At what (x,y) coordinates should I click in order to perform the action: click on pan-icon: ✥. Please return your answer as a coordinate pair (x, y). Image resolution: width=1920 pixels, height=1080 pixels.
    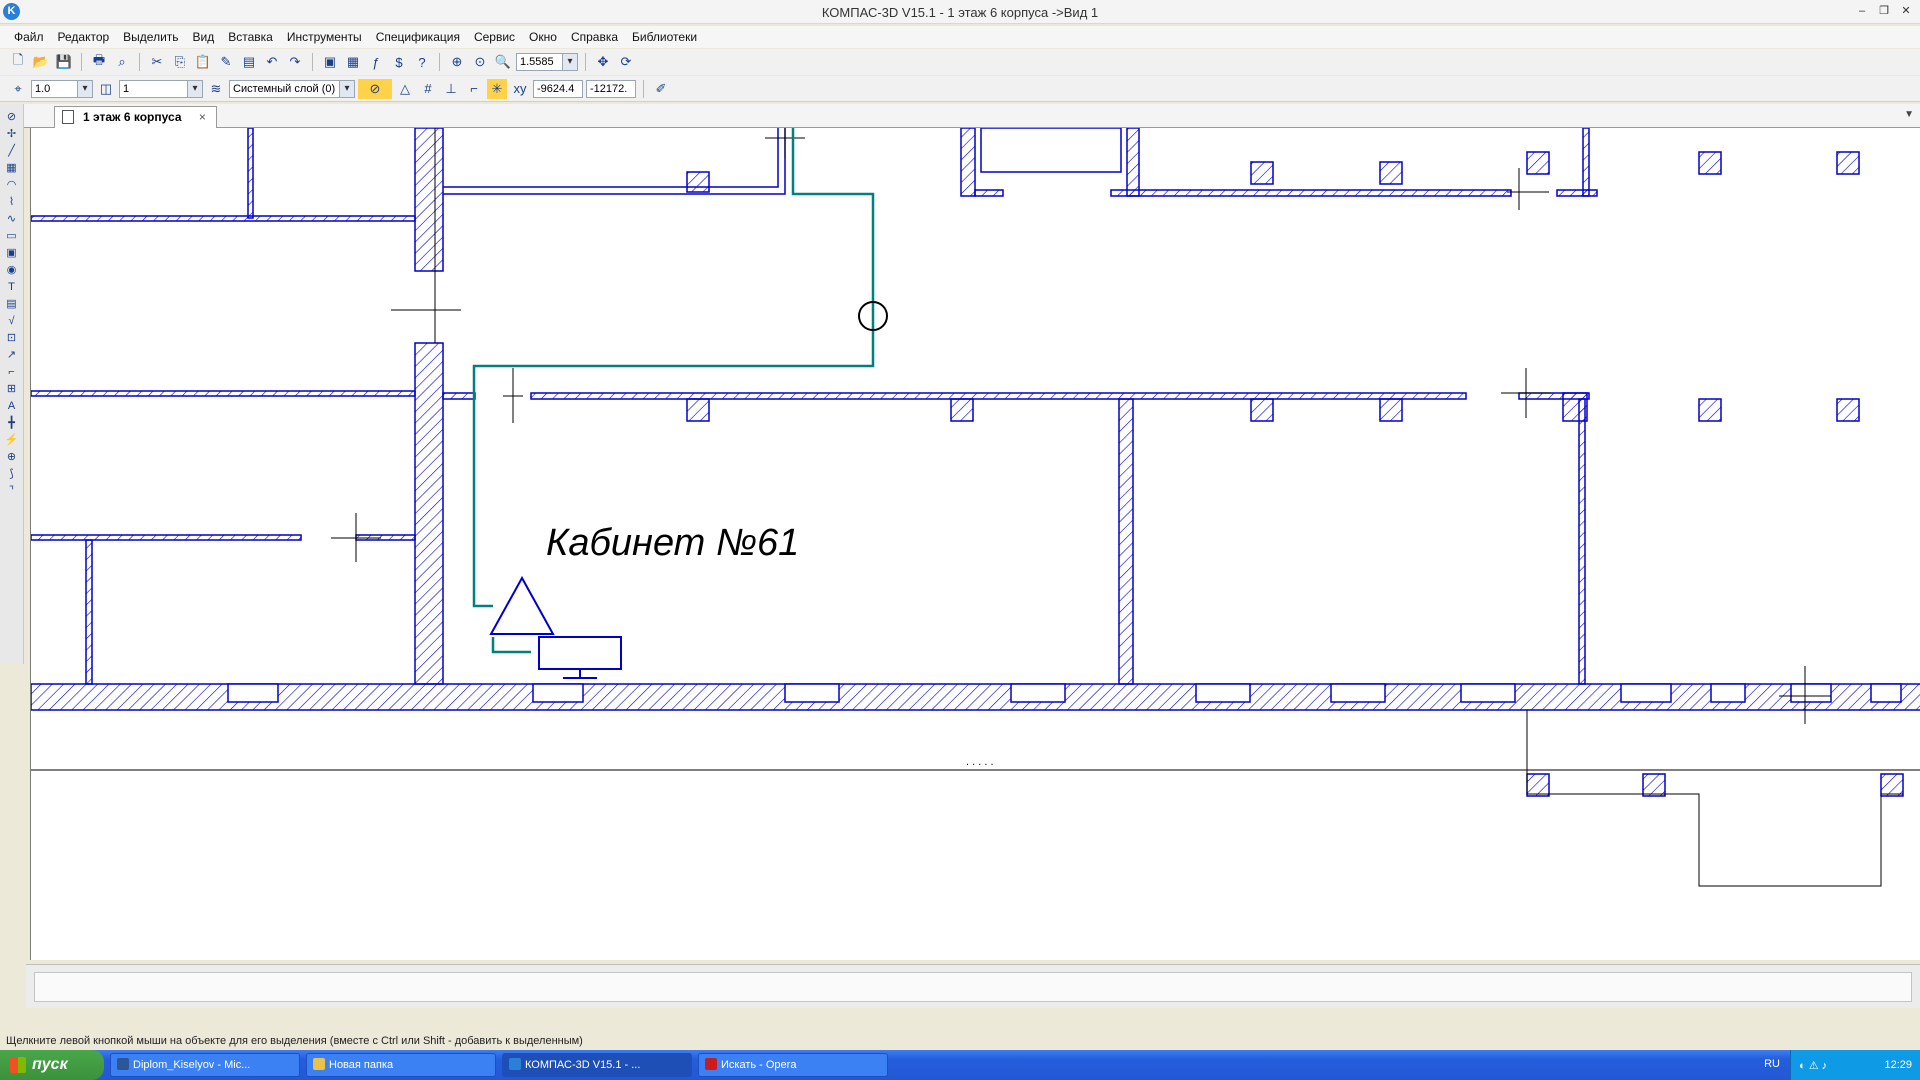
    Looking at the image, I should click on (603, 62).